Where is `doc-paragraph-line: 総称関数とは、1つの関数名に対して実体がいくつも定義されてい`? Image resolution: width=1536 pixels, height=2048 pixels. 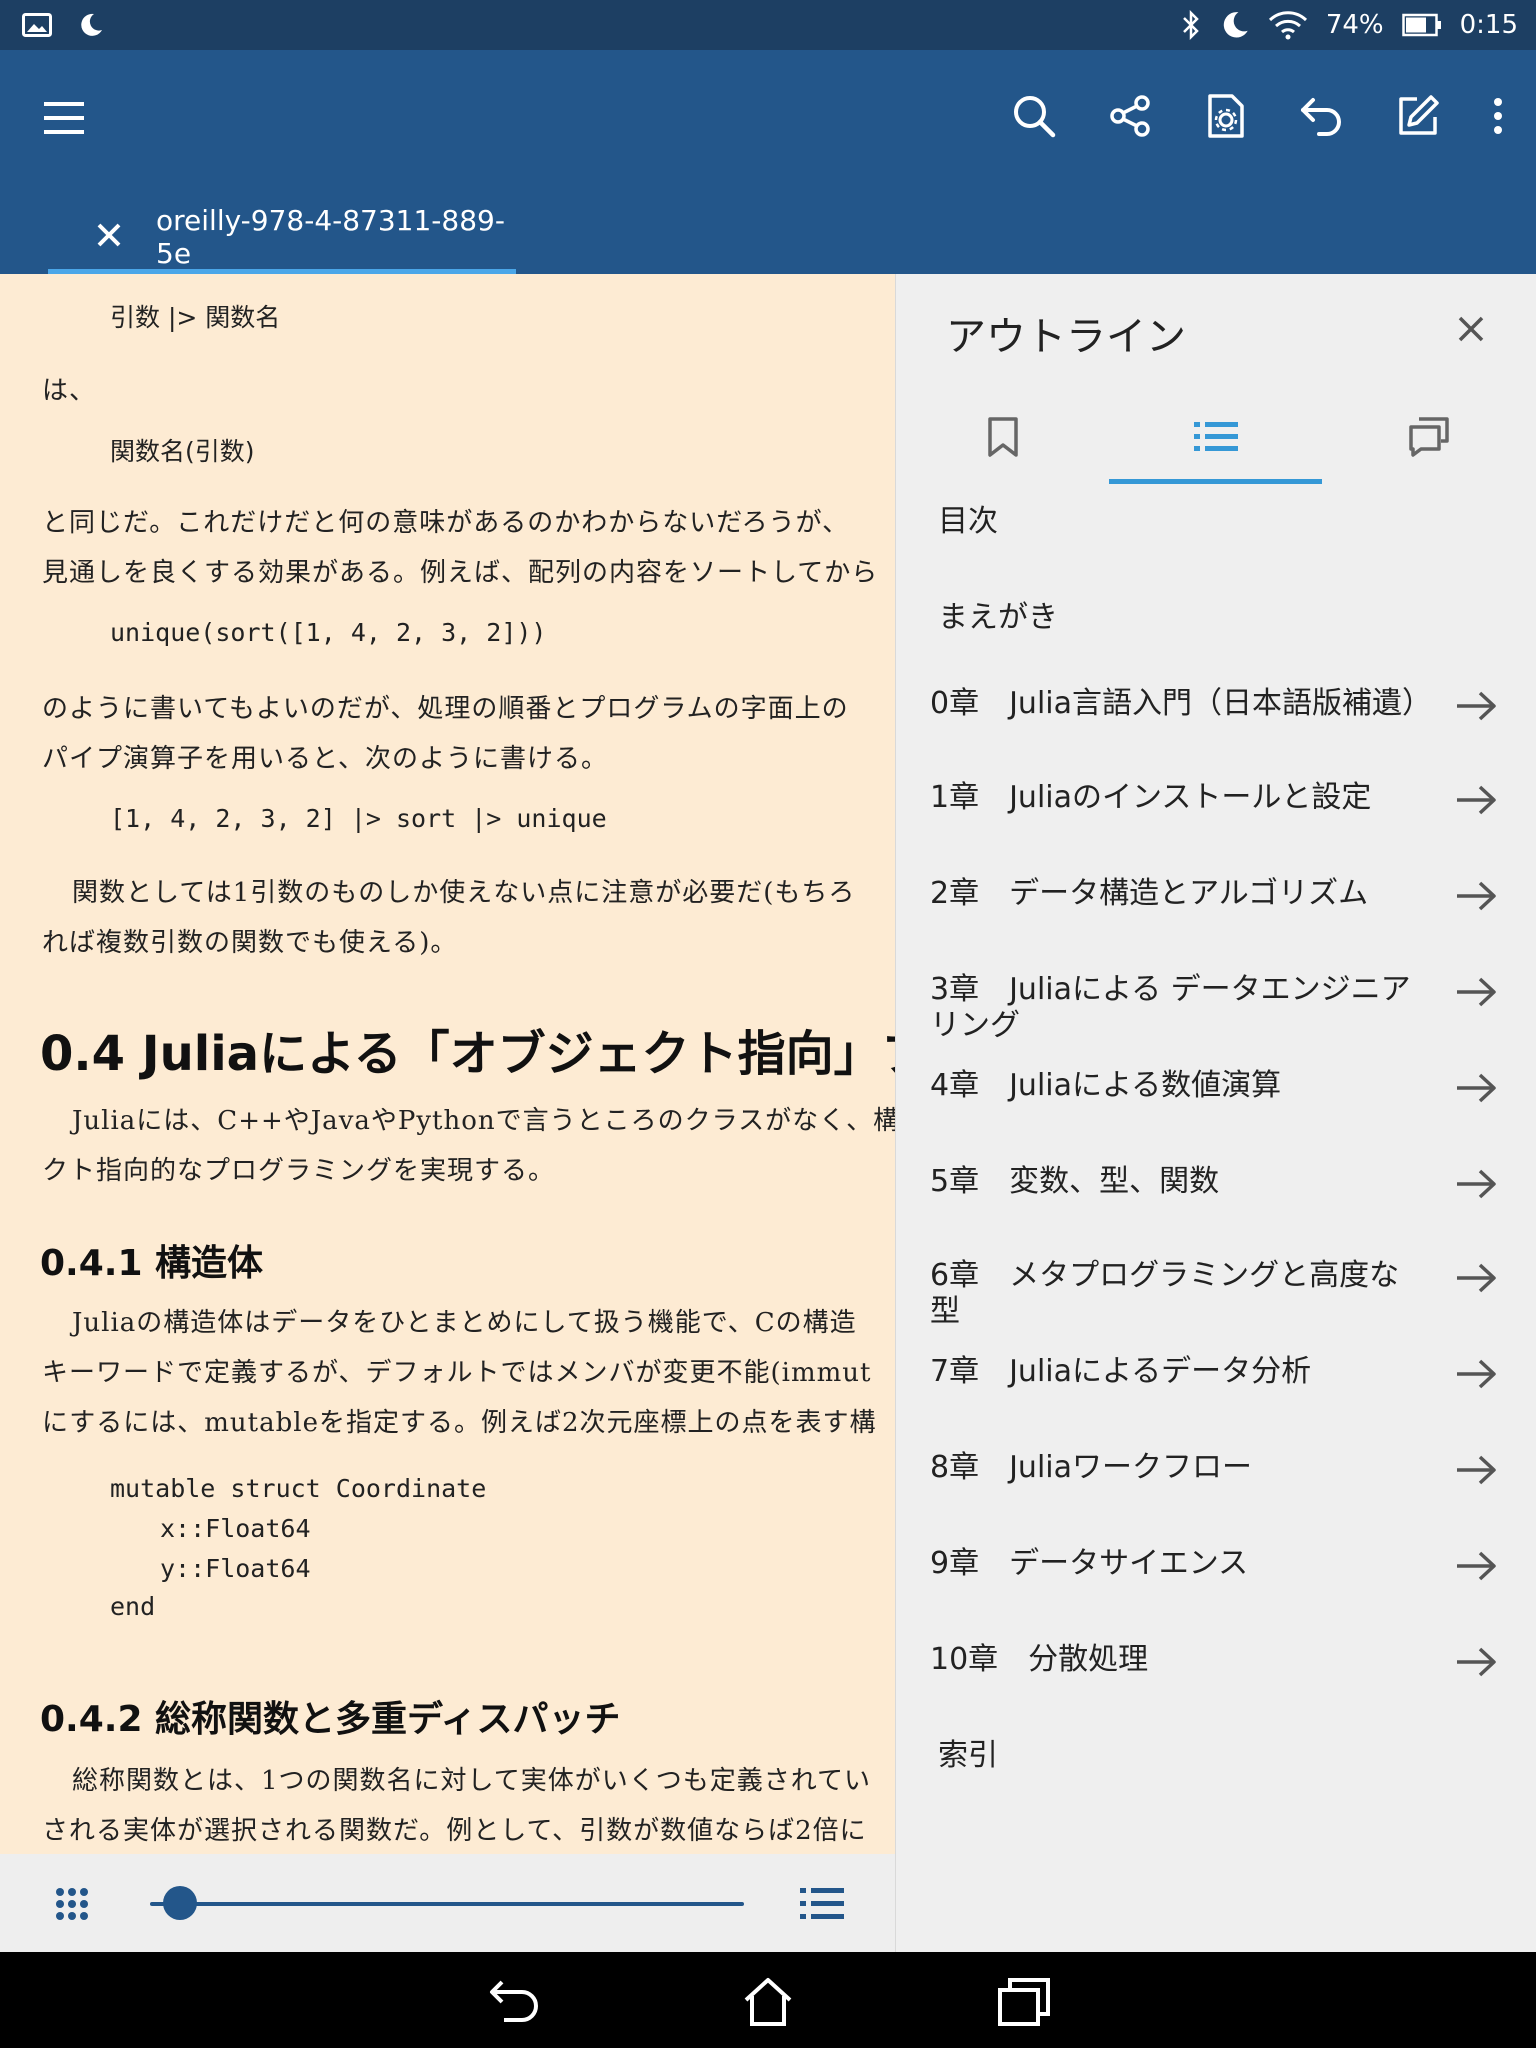 doc-paragraph-line: 総称関数とは、1つの関数名に対して実体がいくつも定義されてい is located at coordinates (471, 1781).